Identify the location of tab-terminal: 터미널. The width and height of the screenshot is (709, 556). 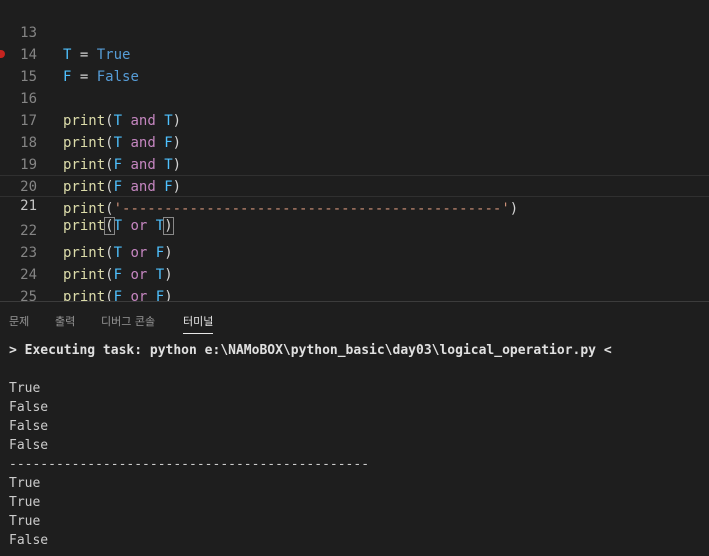
(198, 323).